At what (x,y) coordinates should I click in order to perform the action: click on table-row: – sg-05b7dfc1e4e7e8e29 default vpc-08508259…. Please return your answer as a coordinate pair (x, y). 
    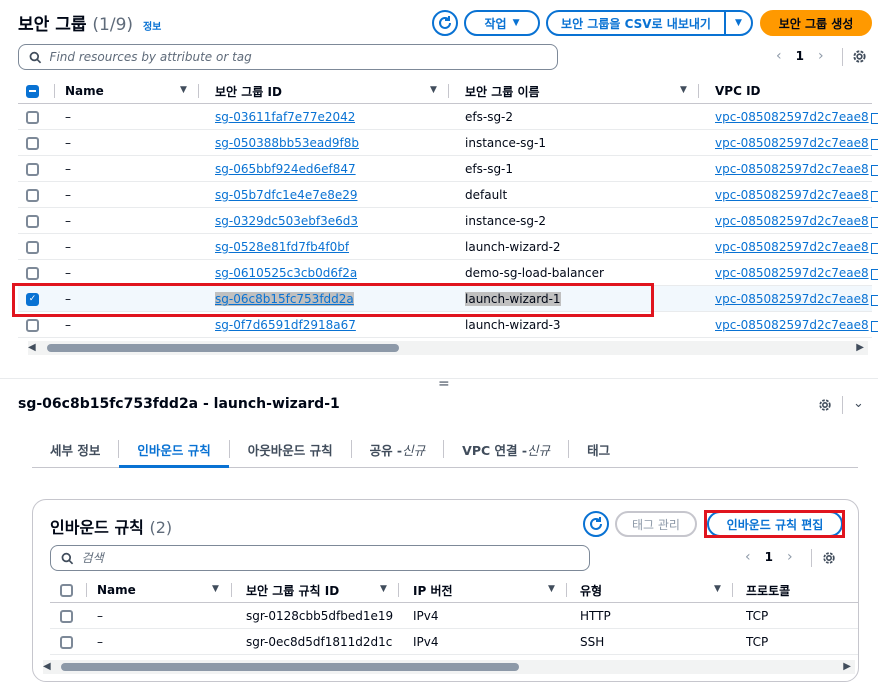
    Looking at the image, I should click on (448, 195).